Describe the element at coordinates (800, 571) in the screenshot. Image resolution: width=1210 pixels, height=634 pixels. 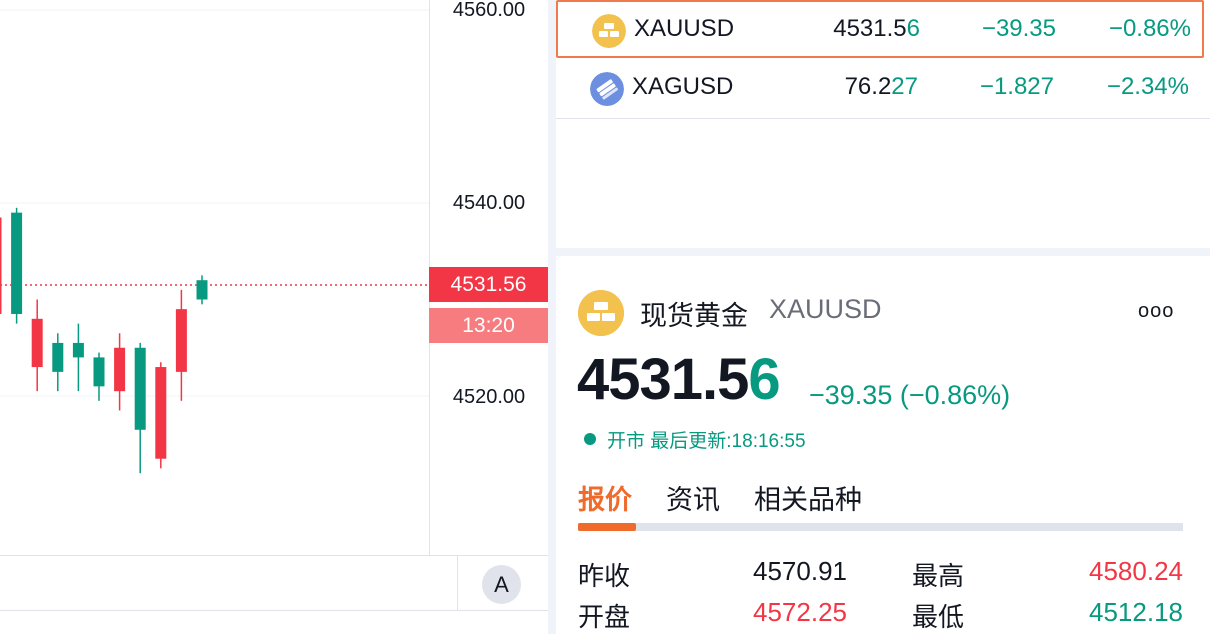
I see `stat-value-prev-close: 4570.91` at that location.